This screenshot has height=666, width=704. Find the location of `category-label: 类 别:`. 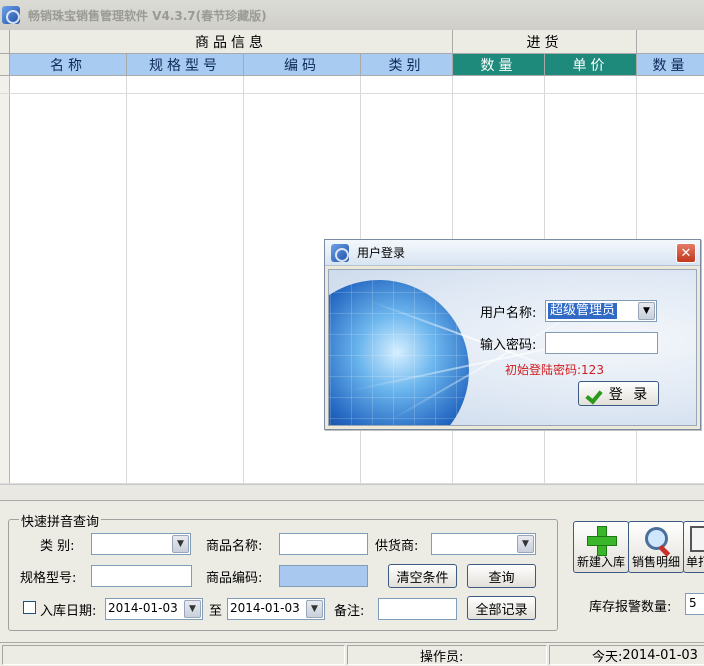

category-label: 类 别: is located at coordinates (57, 546).